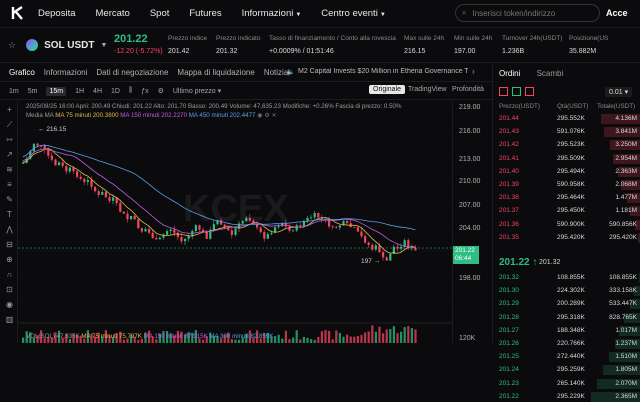  What do you see at coordinates (387, 89) in the screenshot?
I see `view-original: Originale` at bounding box center [387, 89].